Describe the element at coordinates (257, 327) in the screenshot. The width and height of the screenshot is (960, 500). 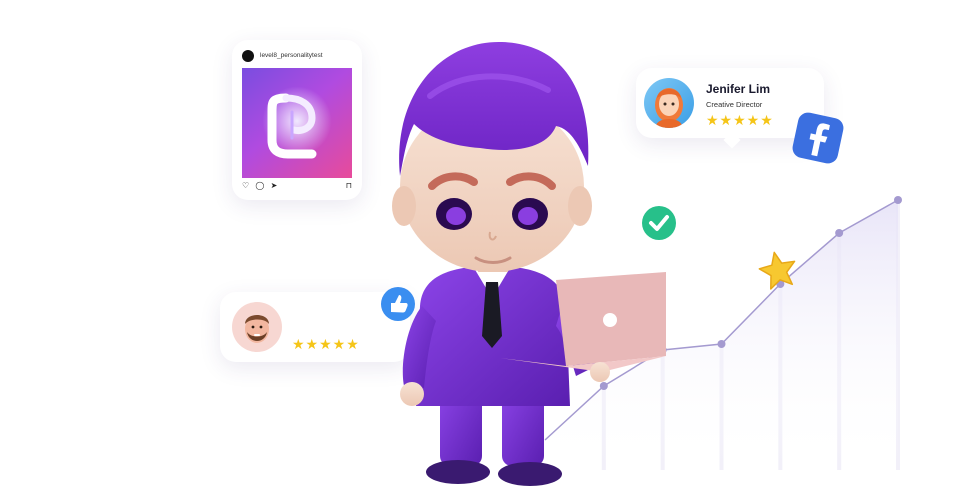
I see `reviewer-avatar` at that location.